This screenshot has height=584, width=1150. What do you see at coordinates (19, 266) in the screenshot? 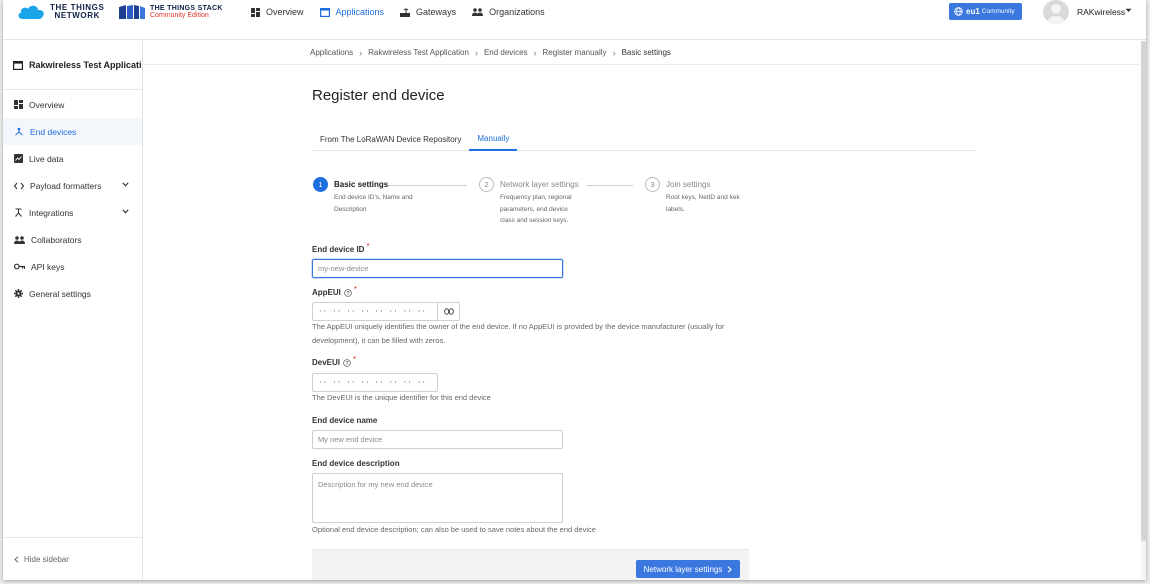
I see `key-icon` at bounding box center [19, 266].